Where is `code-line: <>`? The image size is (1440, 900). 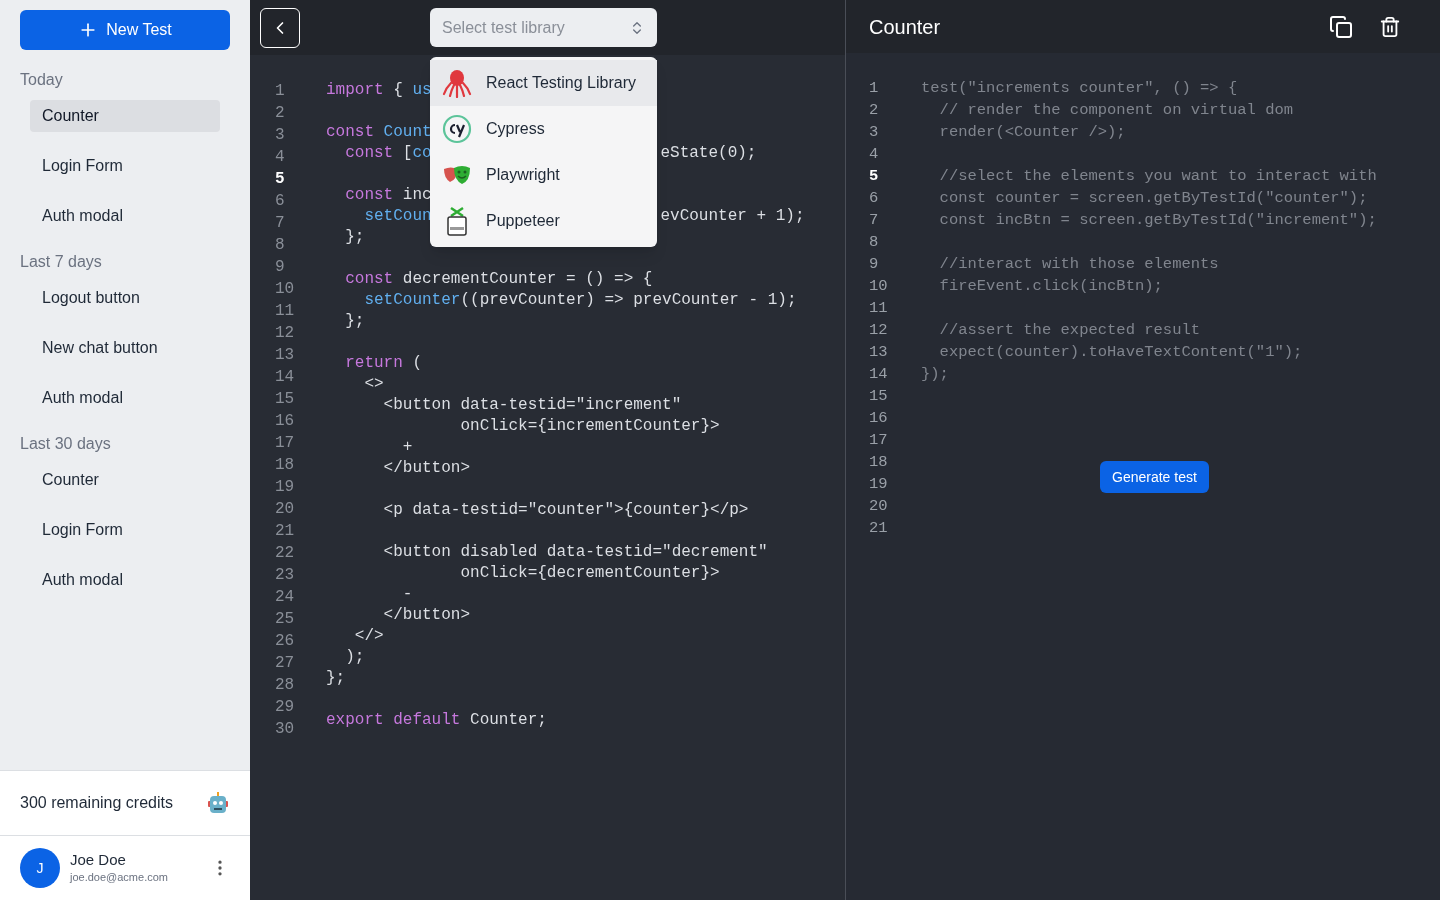
code-line: <> is located at coordinates (373, 384).